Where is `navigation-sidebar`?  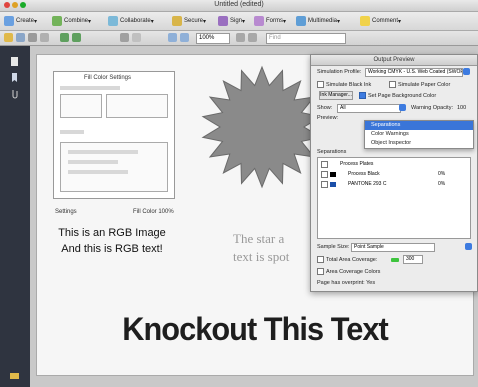 navigation-sidebar is located at coordinates (15, 216).